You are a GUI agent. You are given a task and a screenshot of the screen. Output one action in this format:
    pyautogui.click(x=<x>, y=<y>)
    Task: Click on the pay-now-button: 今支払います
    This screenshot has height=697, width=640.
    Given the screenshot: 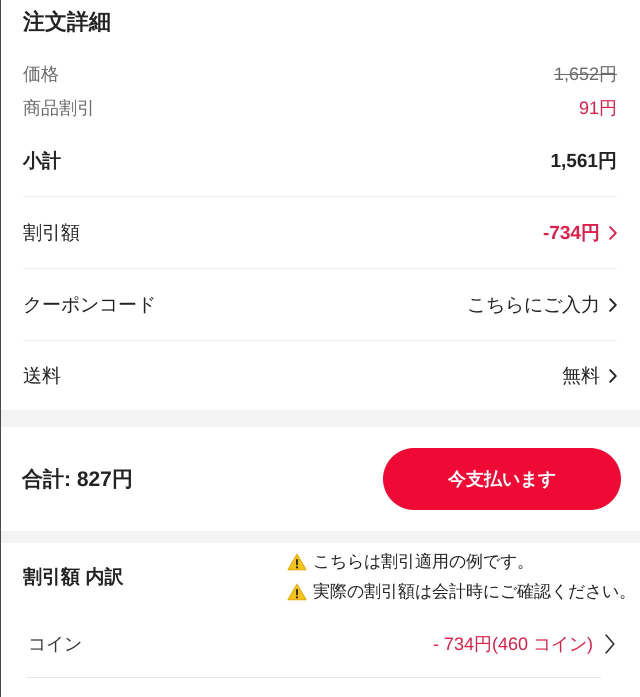 What is the action you would take?
    pyautogui.click(x=502, y=479)
    